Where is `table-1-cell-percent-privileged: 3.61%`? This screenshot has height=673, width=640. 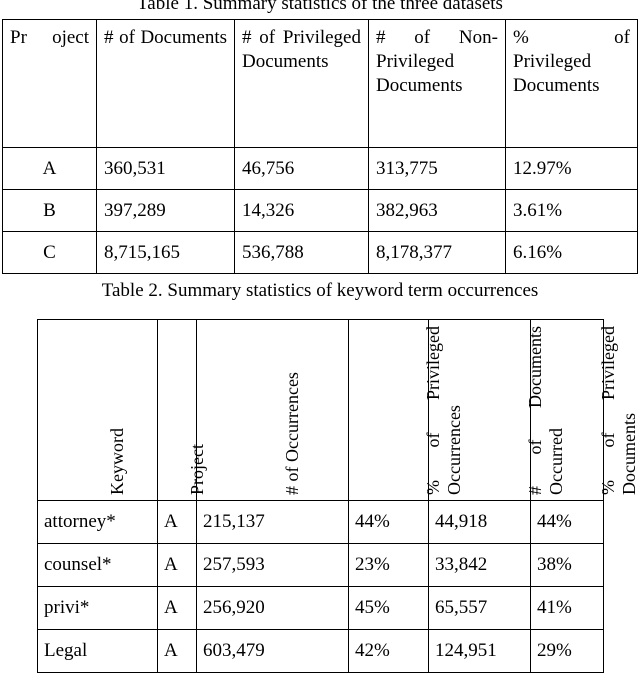
table-1-cell-percent-privileged: 3.61% is located at coordinates (571, 210).